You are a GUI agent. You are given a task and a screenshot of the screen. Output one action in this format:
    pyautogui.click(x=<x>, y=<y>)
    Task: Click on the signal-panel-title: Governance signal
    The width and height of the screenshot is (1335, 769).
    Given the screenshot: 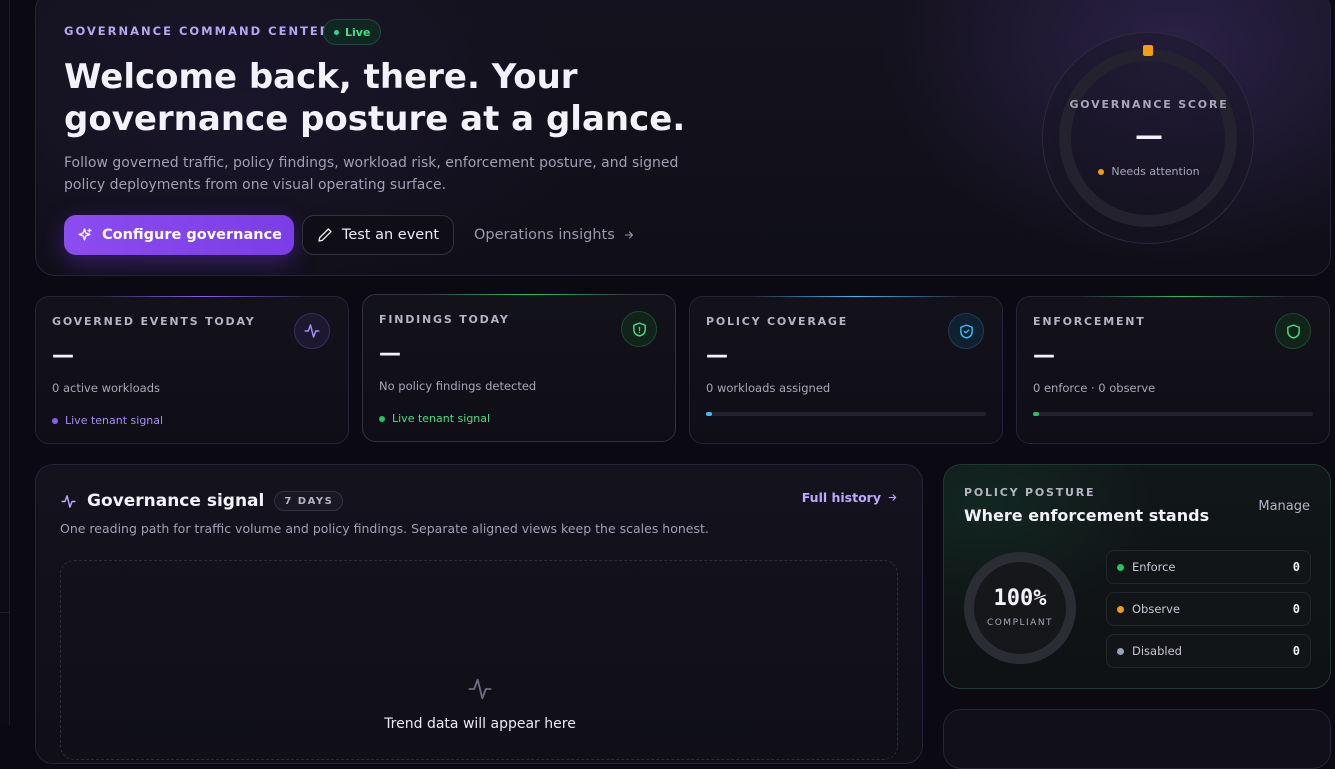 What is the action you would take?
    pyautogui.click(x=176, y=501)
    